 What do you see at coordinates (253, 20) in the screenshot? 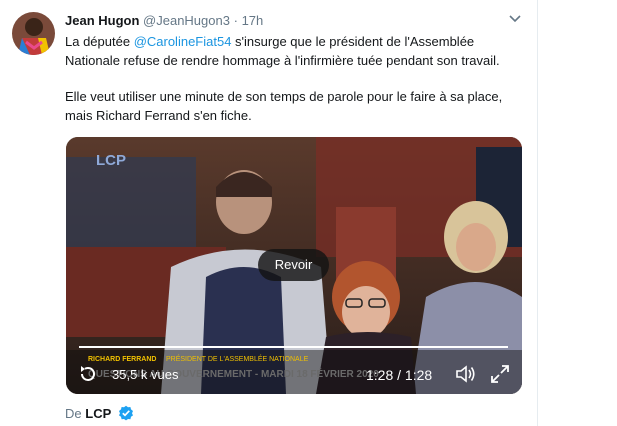
I see `tweet-timestamp: 17h` at bounding box center [253, 20].